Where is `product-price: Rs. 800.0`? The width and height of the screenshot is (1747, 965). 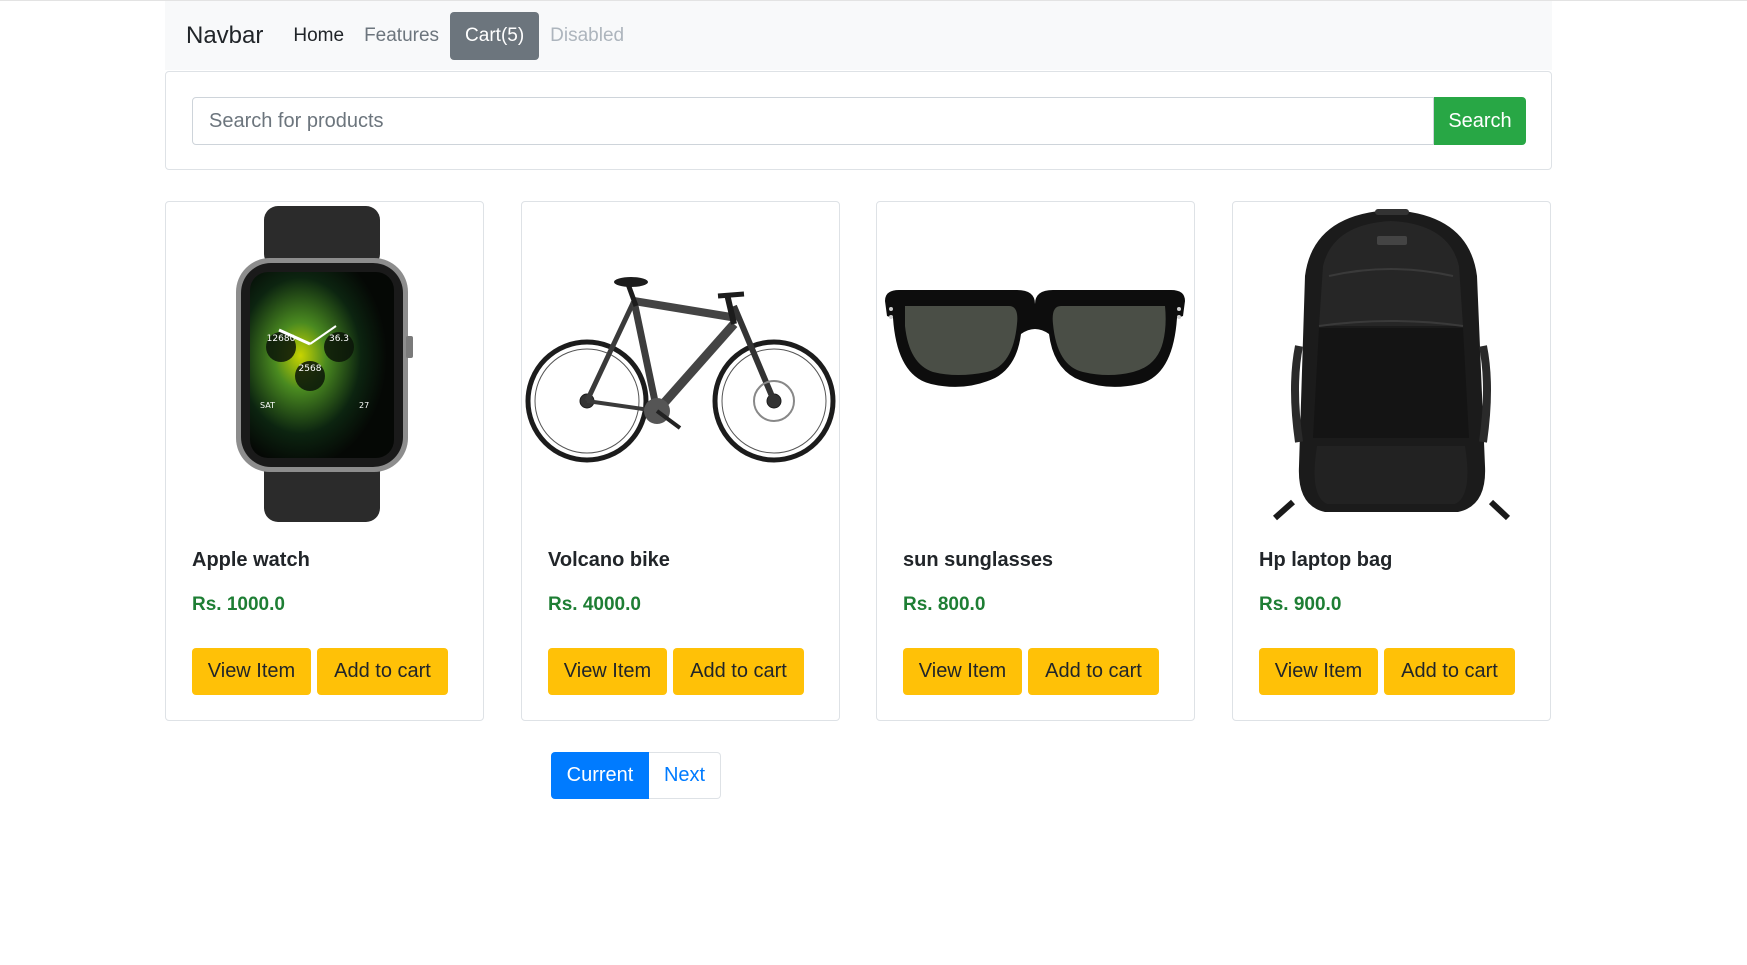
product-price: Rs. 800.0 is located at coordinates (944, 604).